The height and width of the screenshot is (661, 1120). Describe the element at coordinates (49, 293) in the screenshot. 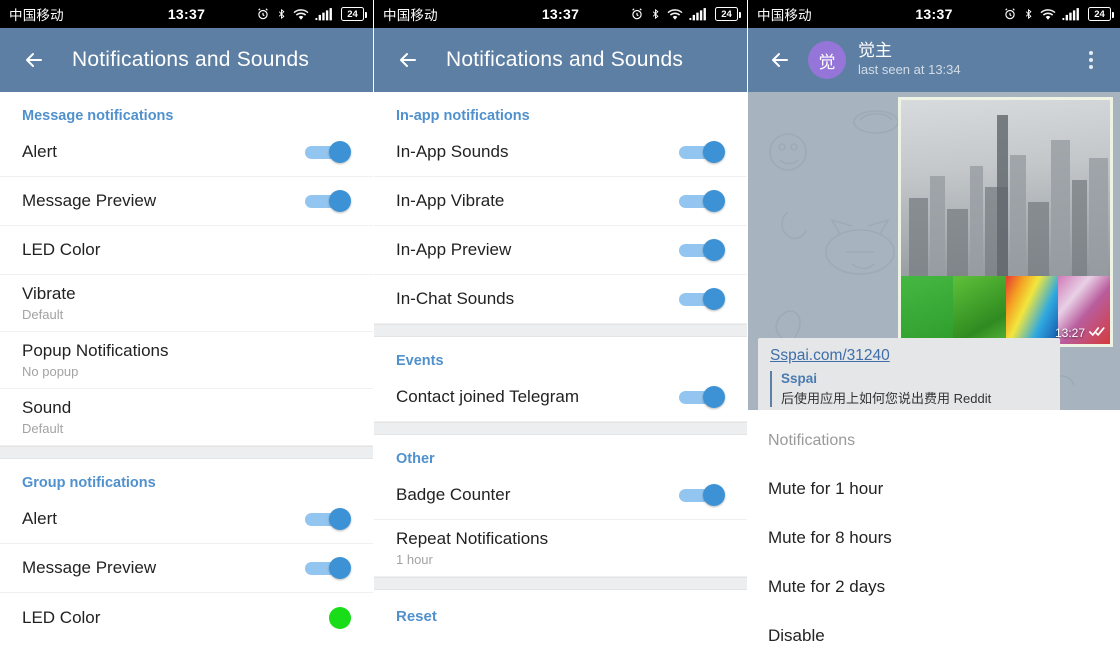

I see `row-label: Vibrate` at that location.